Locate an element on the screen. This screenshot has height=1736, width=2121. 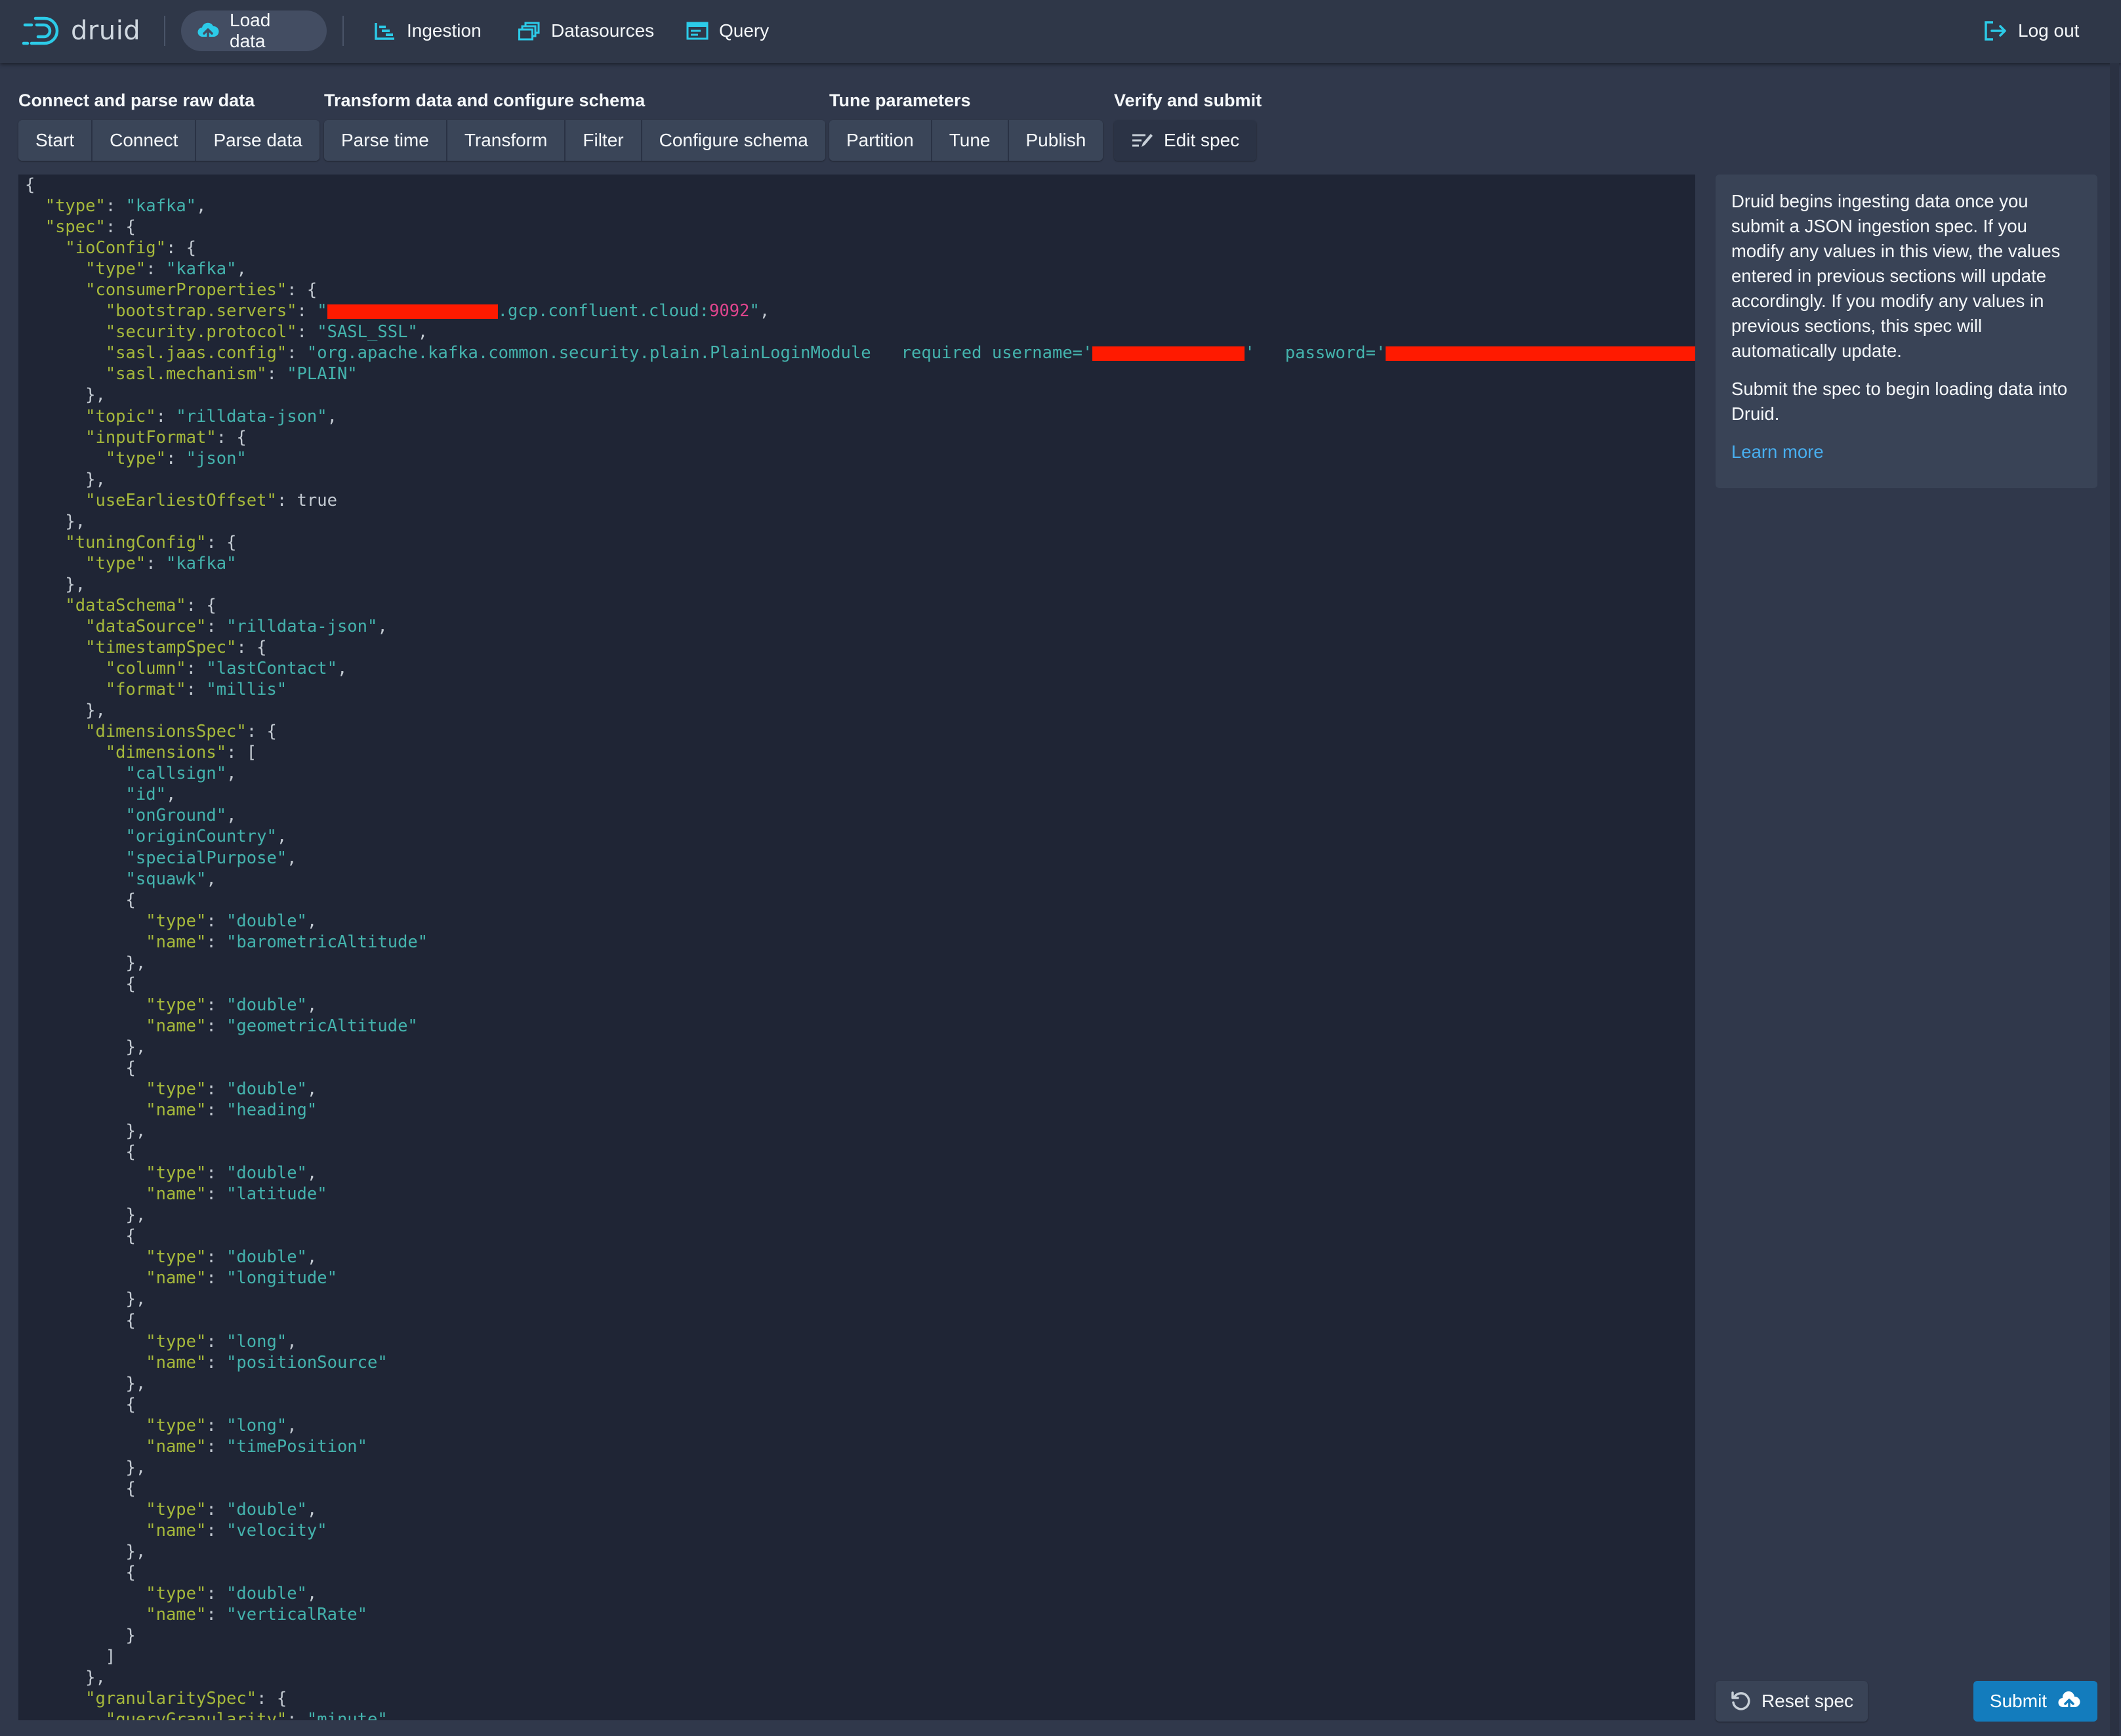
step-group-title-connect: Connect and parse raw data is located at coordinates (136, 100).